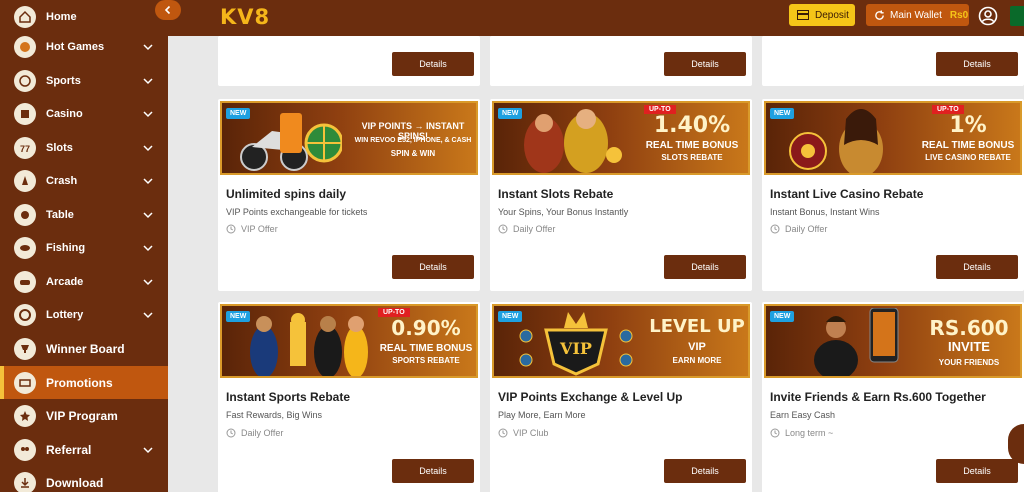  Describe the element at coordinates (259, 229) in the screenshot. I see `promo-tag-label: VIP Offer` at that location.